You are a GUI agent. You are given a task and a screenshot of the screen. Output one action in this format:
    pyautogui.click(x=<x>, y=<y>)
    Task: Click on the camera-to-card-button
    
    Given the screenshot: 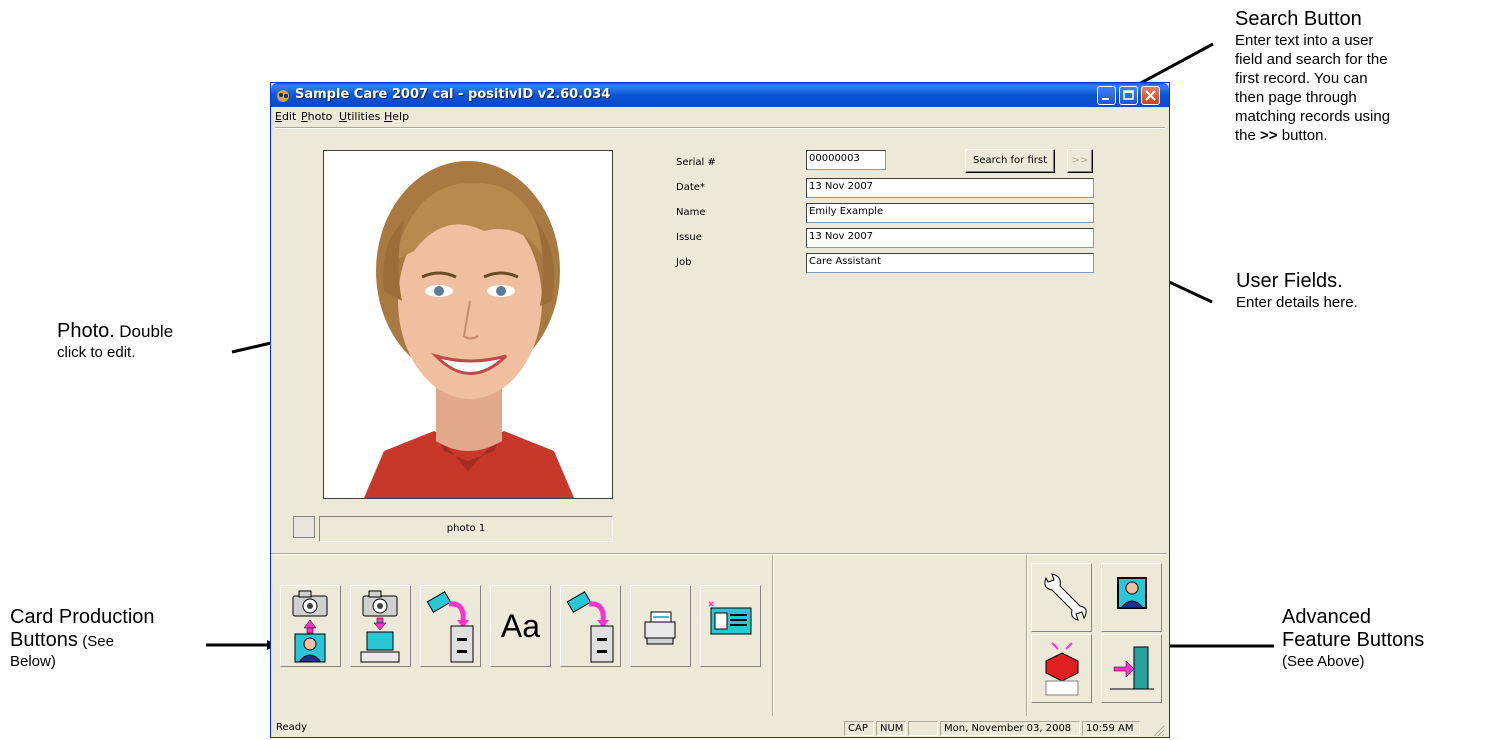 What is the action you would take?
    pyautogui.click(x=310, y=626)
    